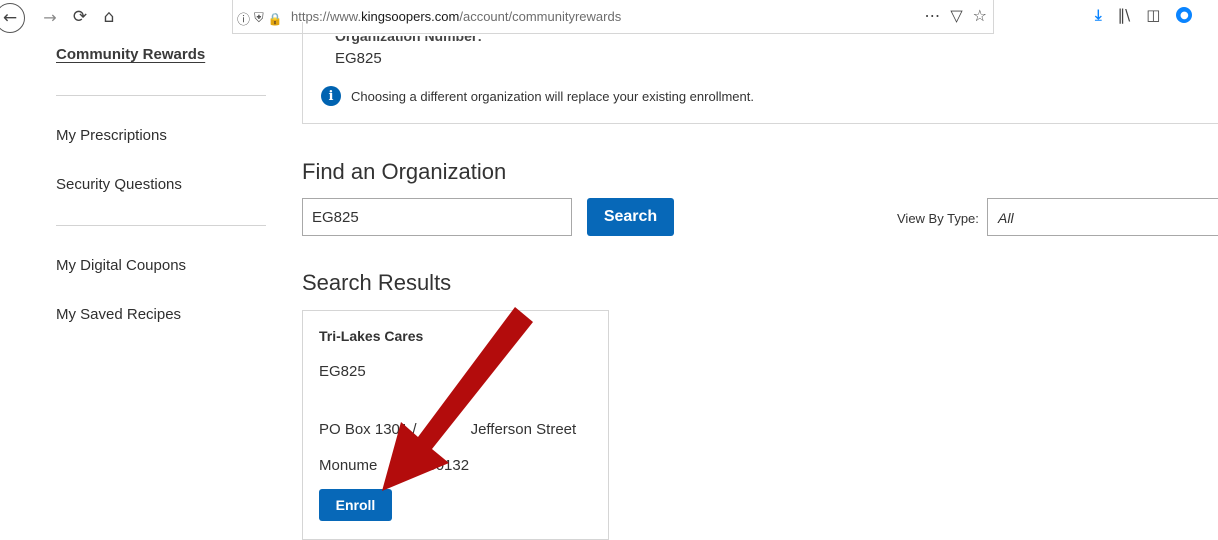  Describe the element at coordinates (1184, 15) in the screenshot. I see `account-icon: ●` at that location.